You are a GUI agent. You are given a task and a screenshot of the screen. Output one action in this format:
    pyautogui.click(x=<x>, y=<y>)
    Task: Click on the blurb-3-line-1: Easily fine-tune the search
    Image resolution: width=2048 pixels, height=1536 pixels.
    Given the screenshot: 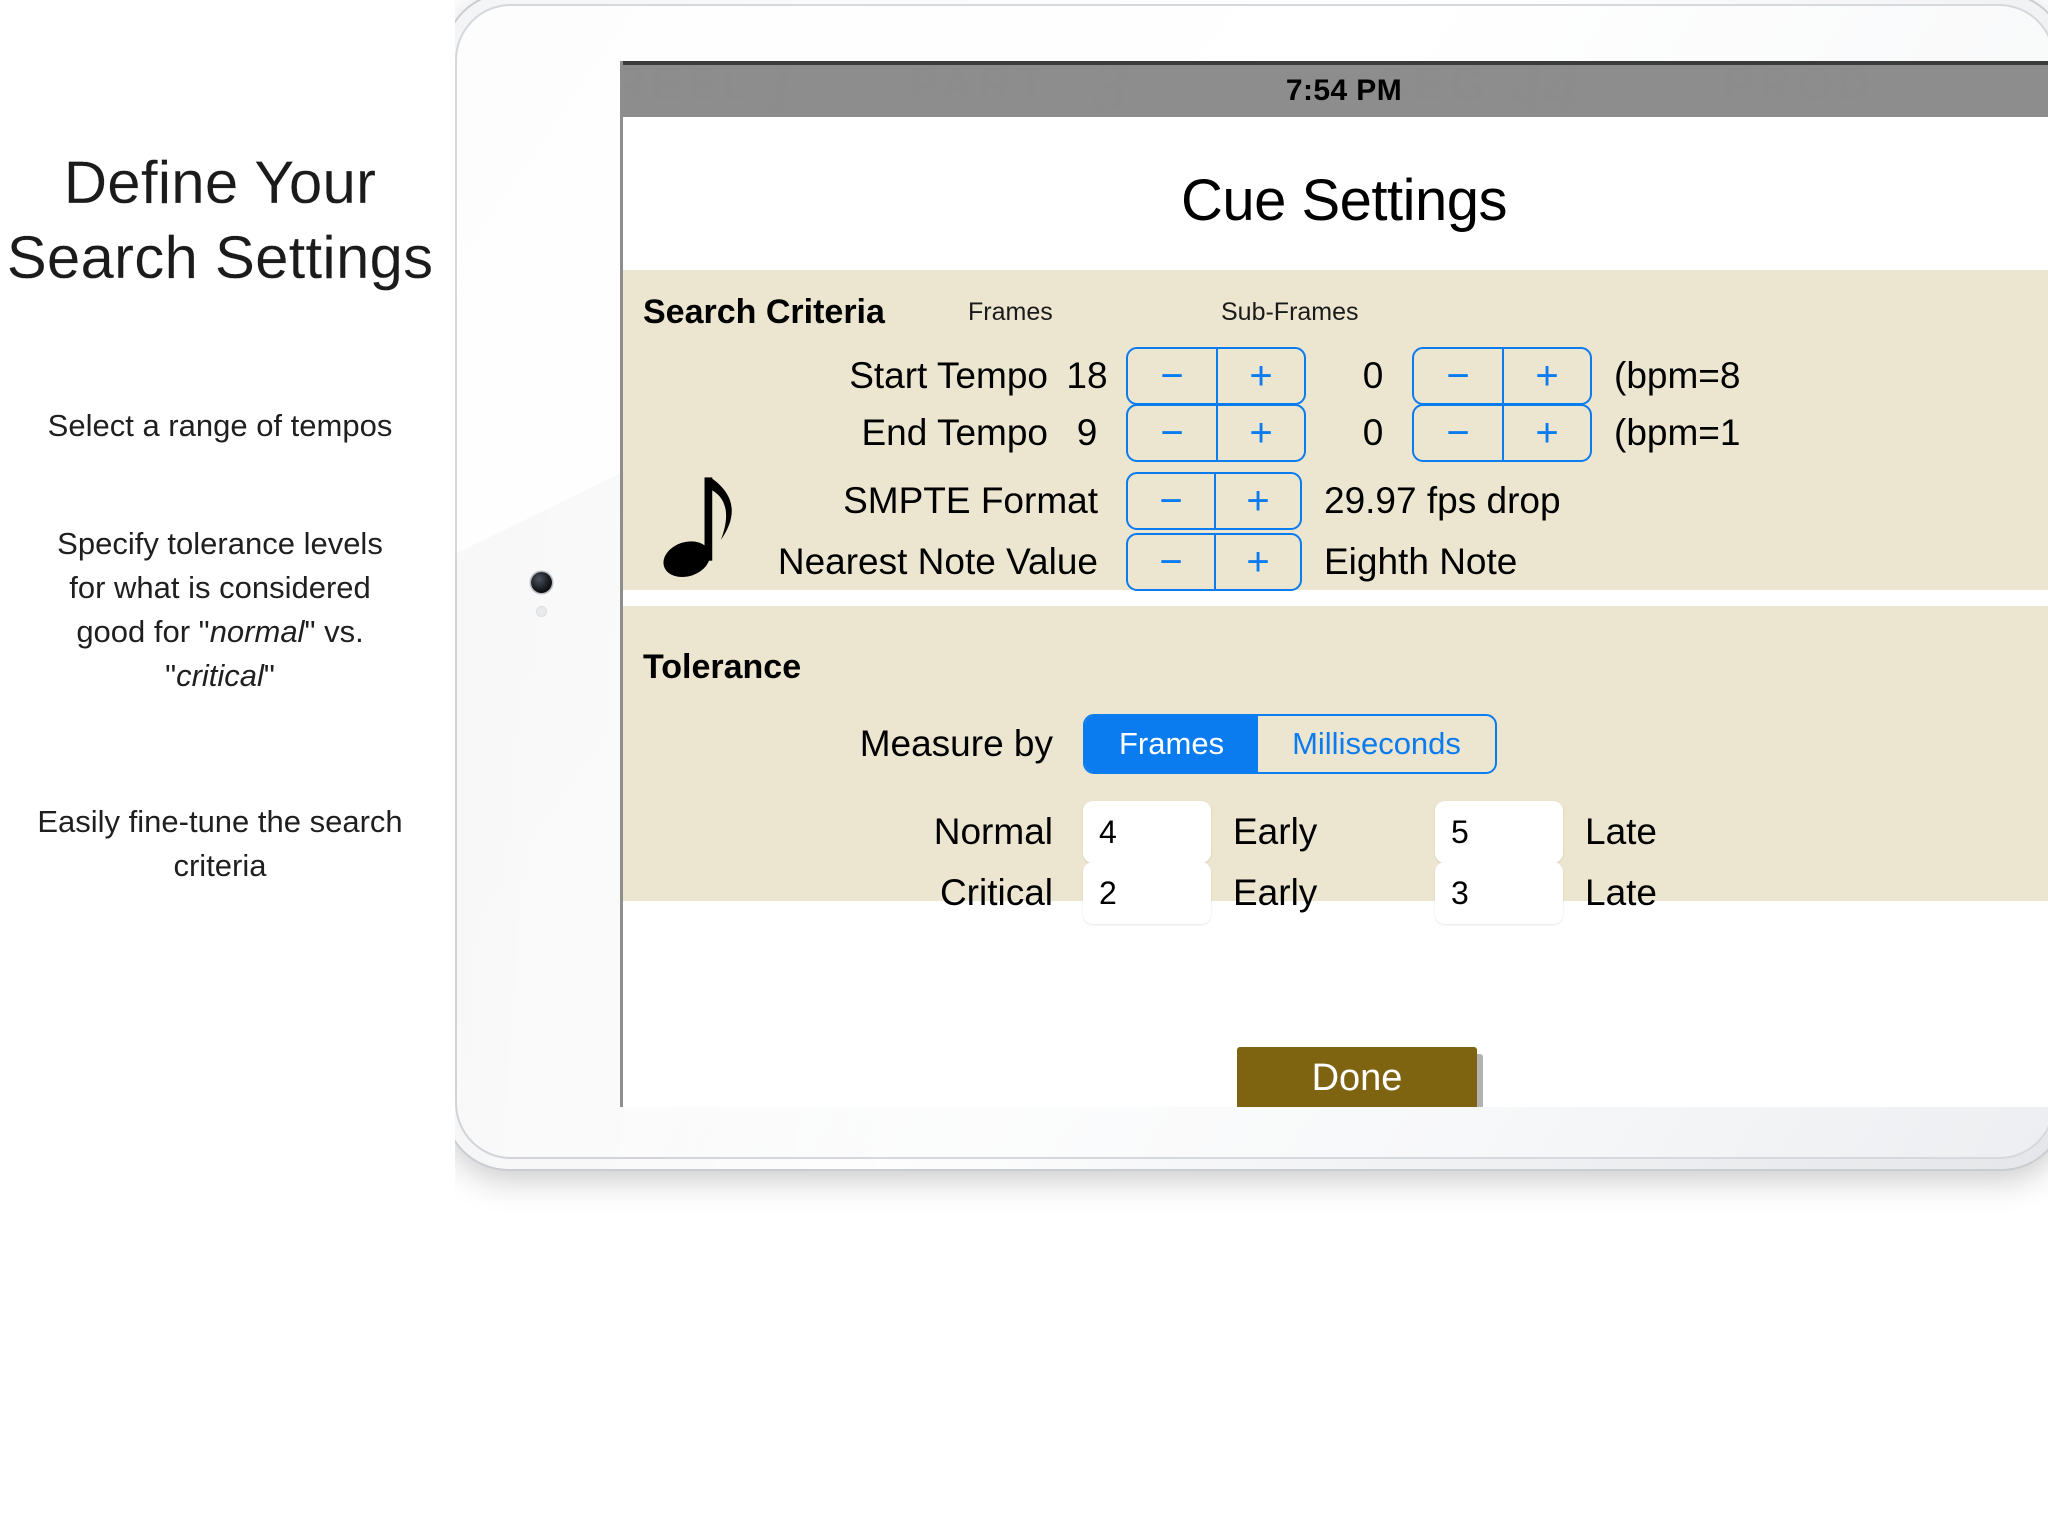 What is the action you would take?
    pyautogui.click(x=220, y=821)
    